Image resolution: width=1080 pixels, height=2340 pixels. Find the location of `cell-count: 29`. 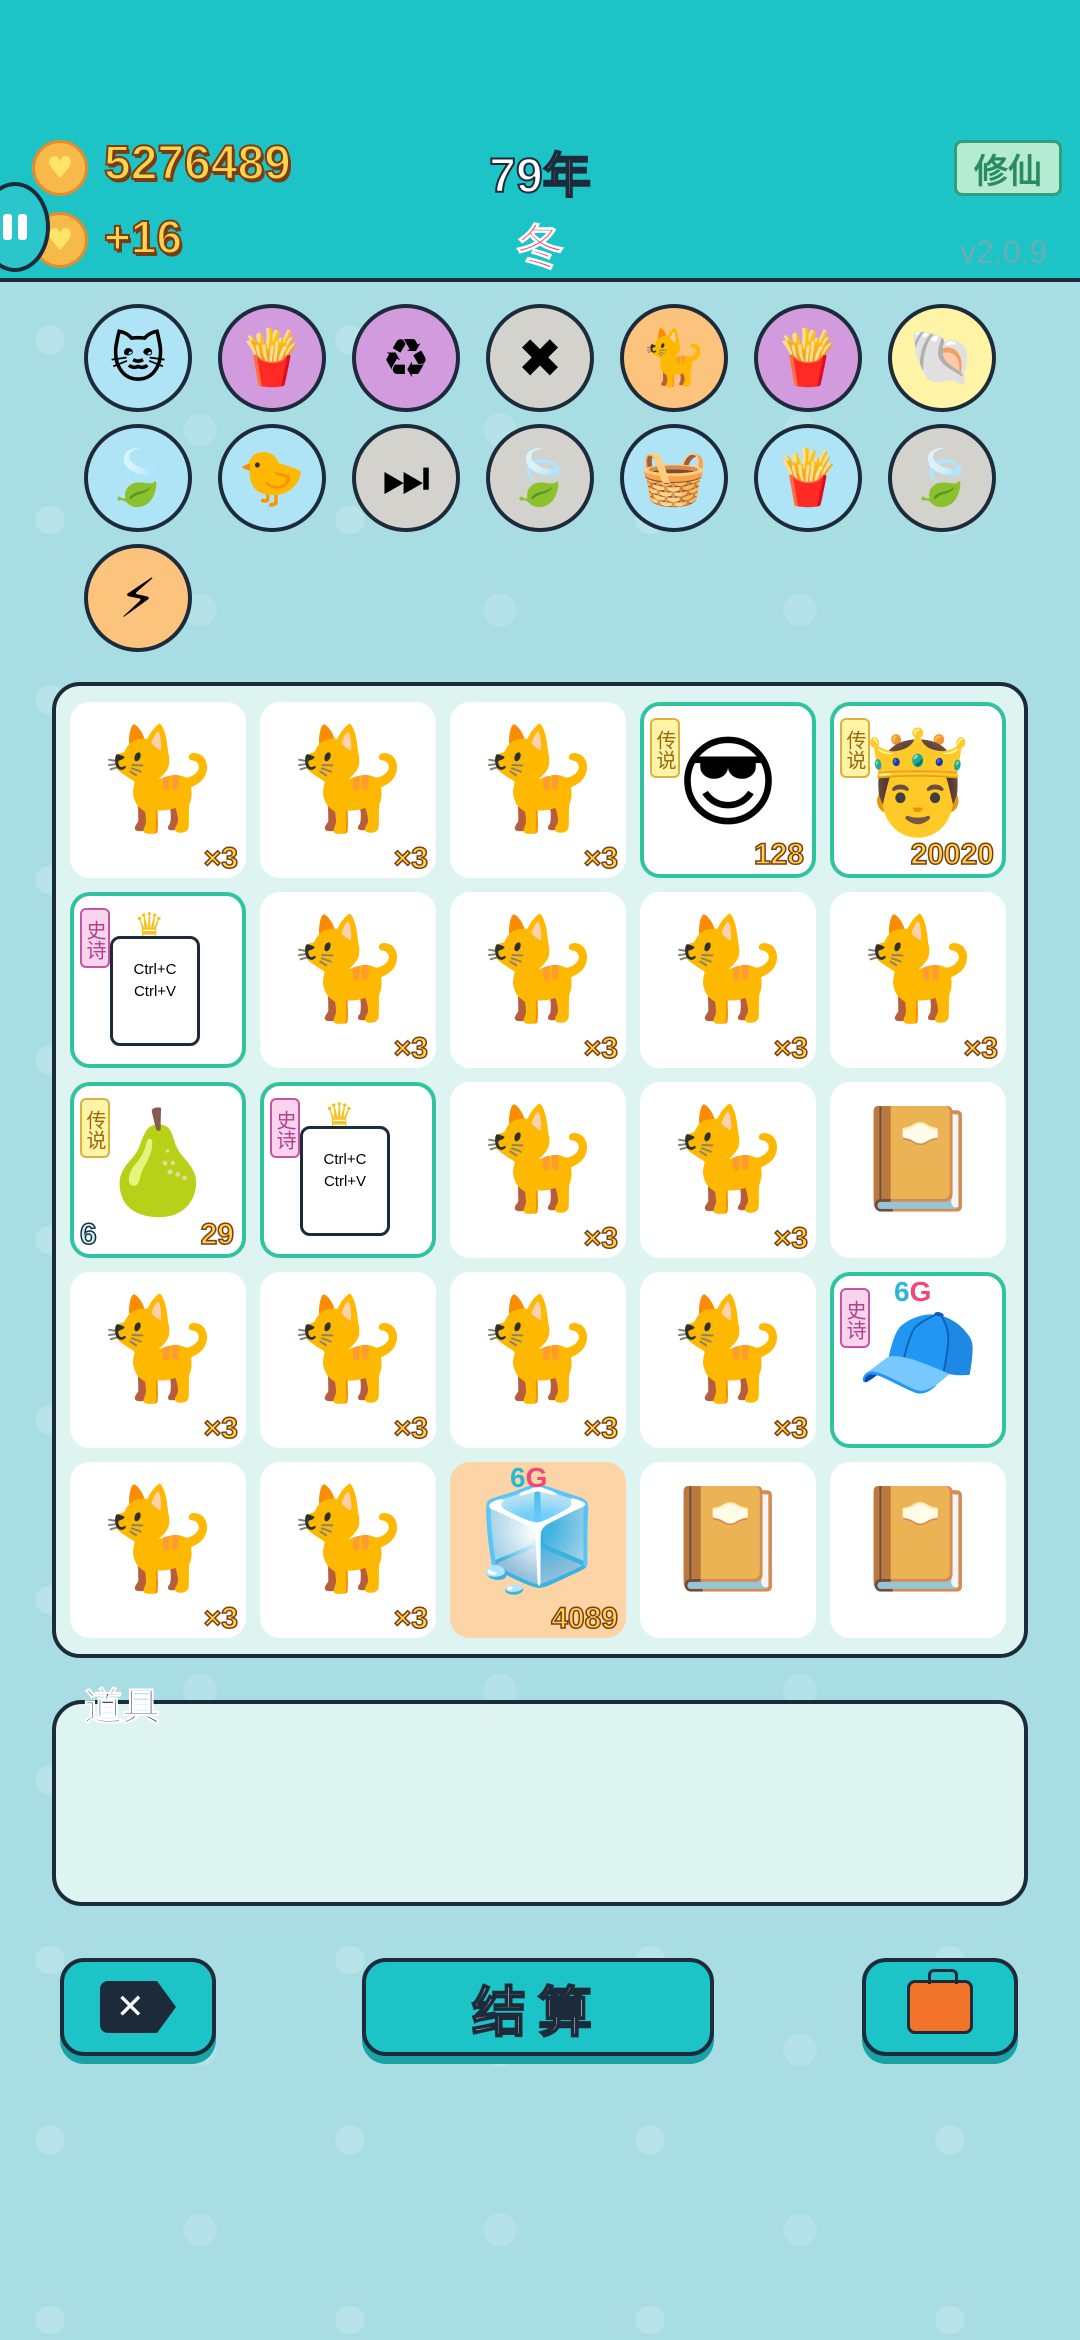

cell-count: 29 is located at coordinates (217, 1234).